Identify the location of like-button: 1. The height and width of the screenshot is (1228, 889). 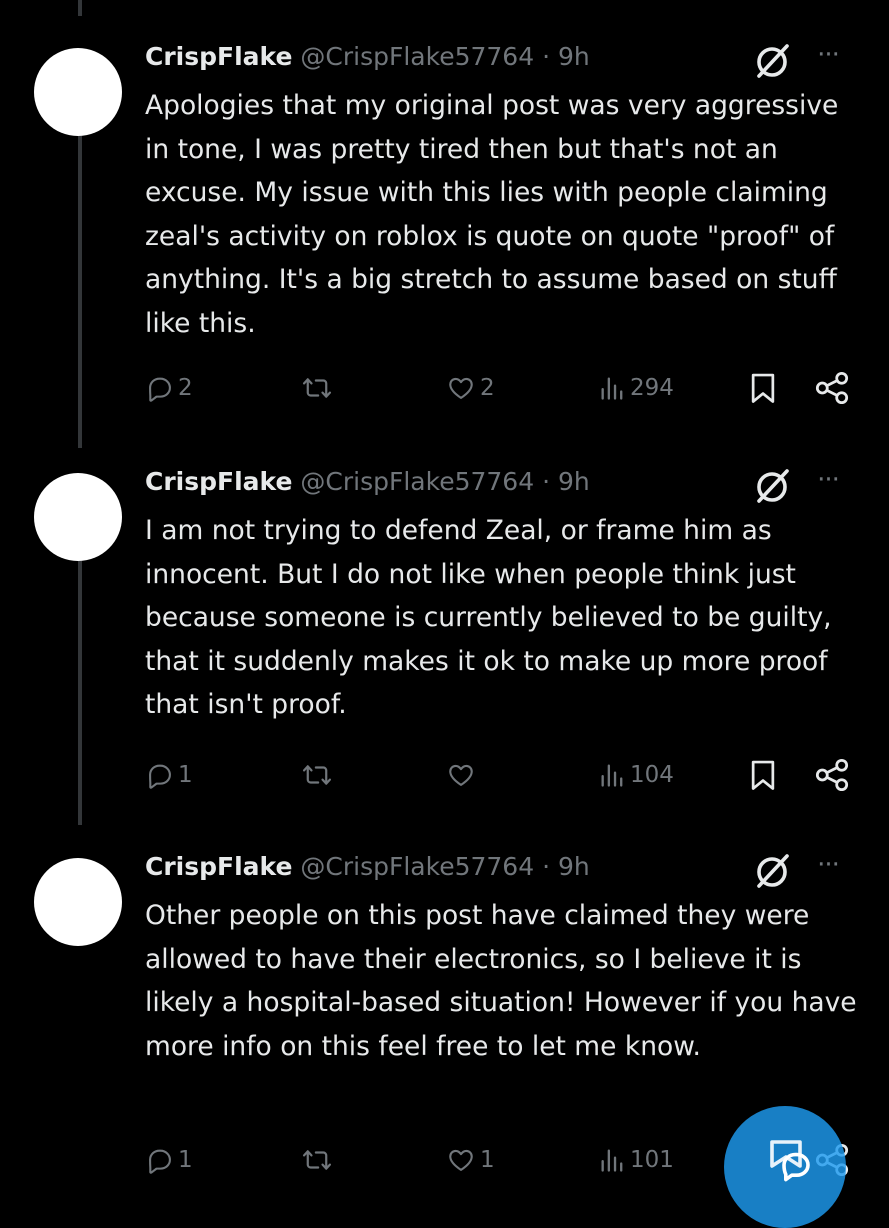
(470, 1160).